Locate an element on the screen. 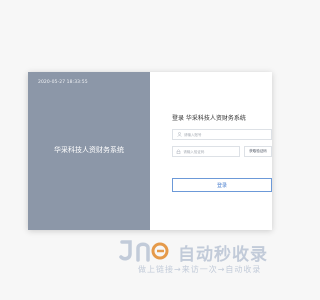  username-input is located at coordinates (214, 134).